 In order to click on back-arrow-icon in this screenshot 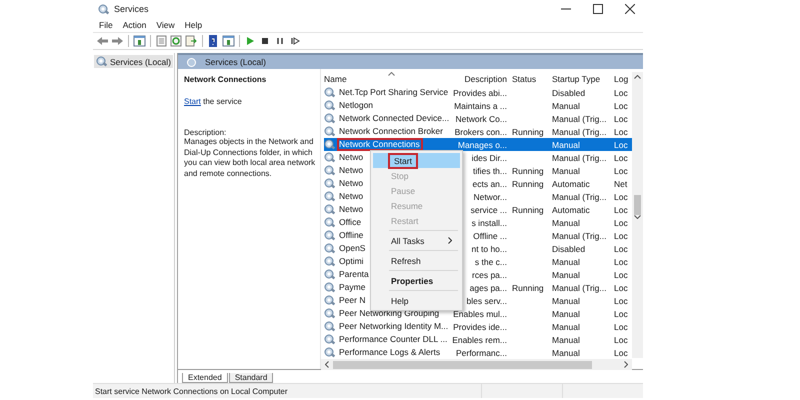, I will do `click(102, 41)`.